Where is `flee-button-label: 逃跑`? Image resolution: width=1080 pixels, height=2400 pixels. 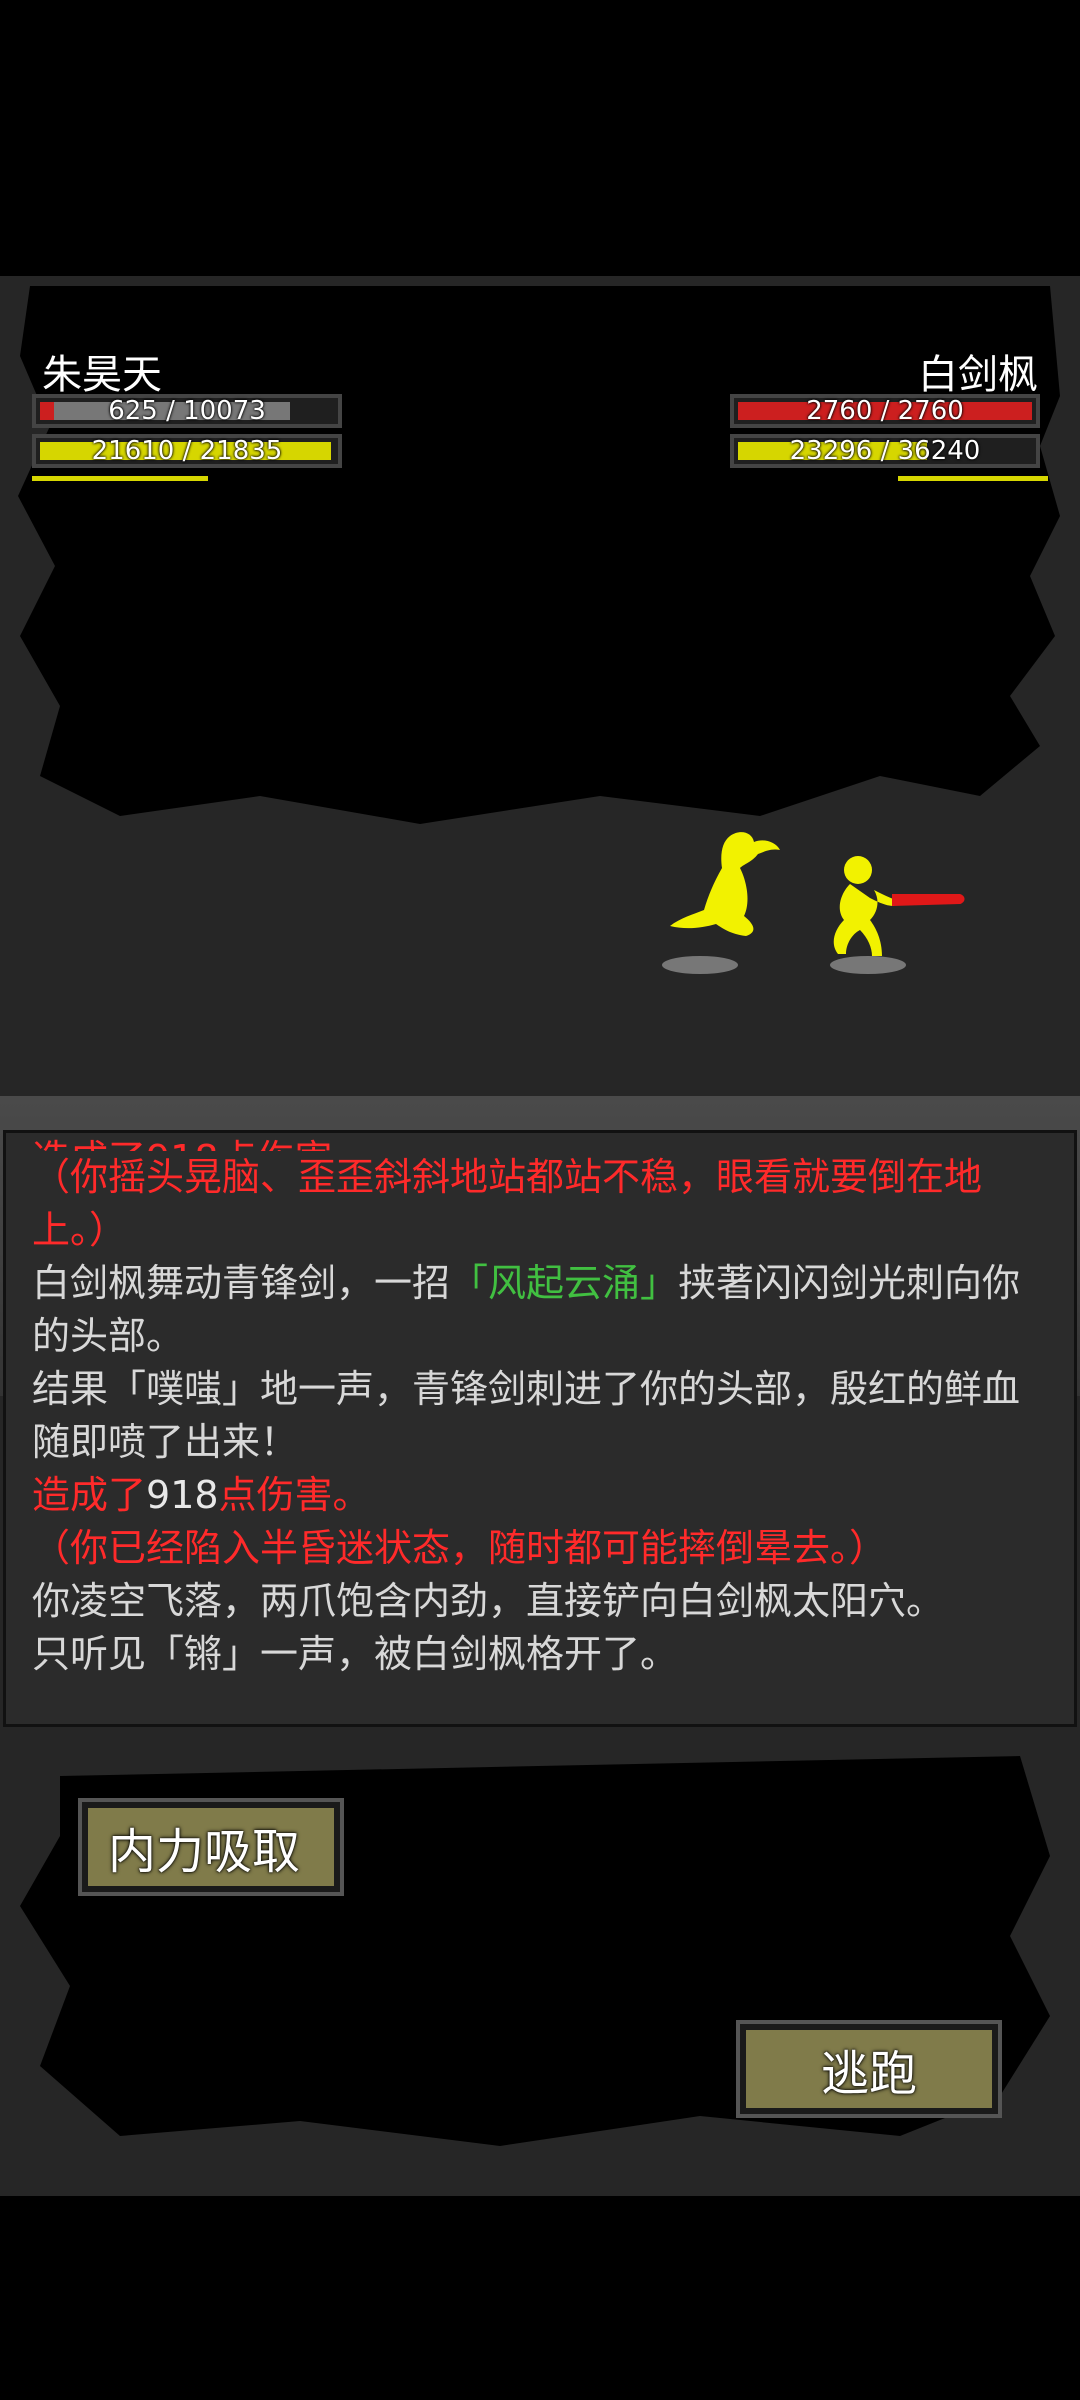 flee-button-label: 逃跑 is located at coordinates (869, 2069).